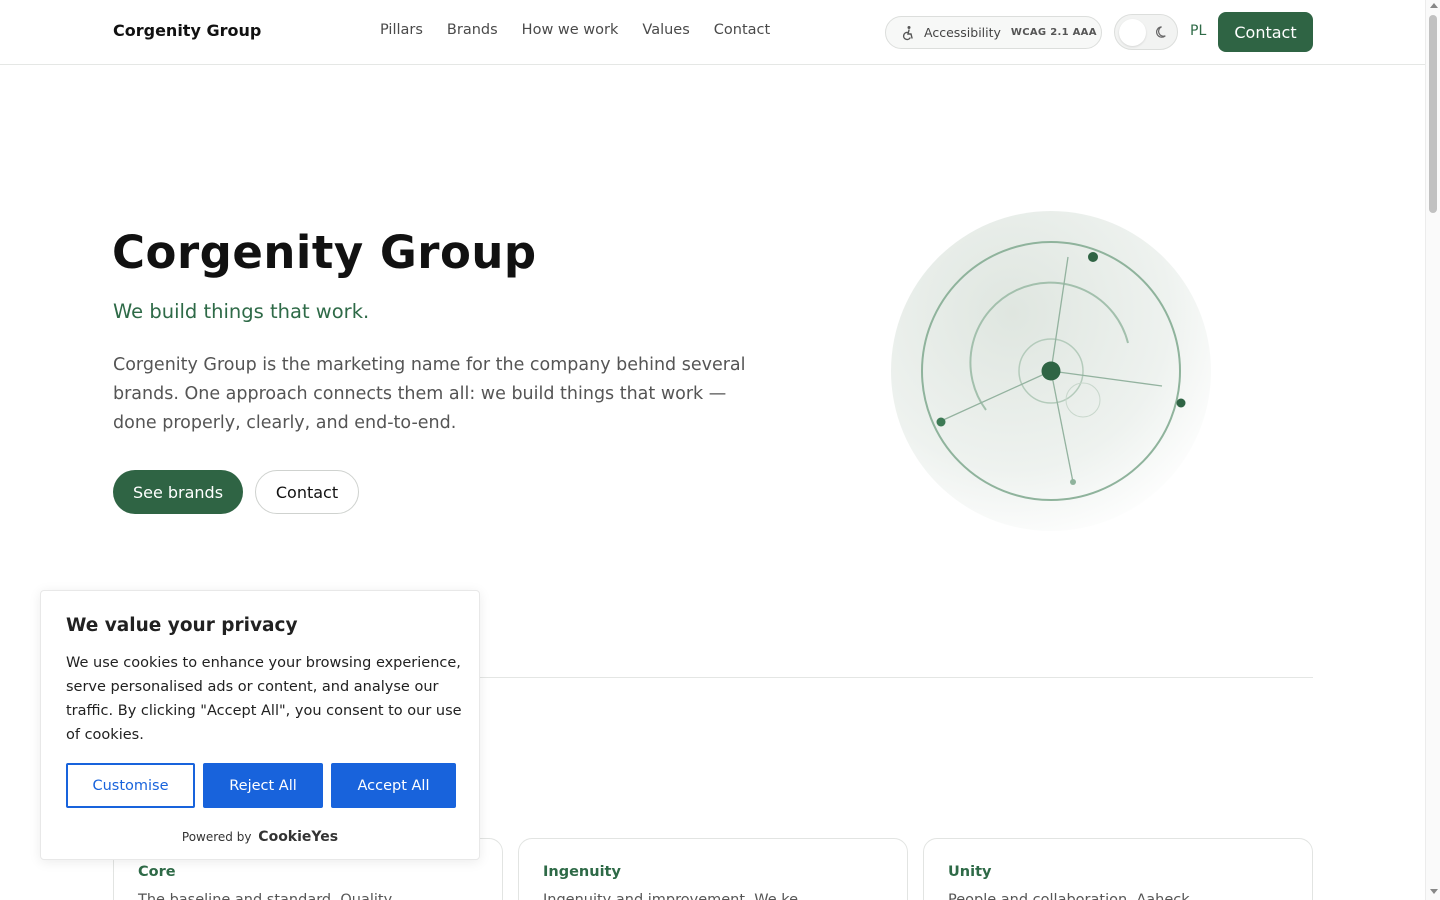 This screenshot has width=1440, height=900. I want to click on powered-by: Powered by CookieYes, so click(260, 837).